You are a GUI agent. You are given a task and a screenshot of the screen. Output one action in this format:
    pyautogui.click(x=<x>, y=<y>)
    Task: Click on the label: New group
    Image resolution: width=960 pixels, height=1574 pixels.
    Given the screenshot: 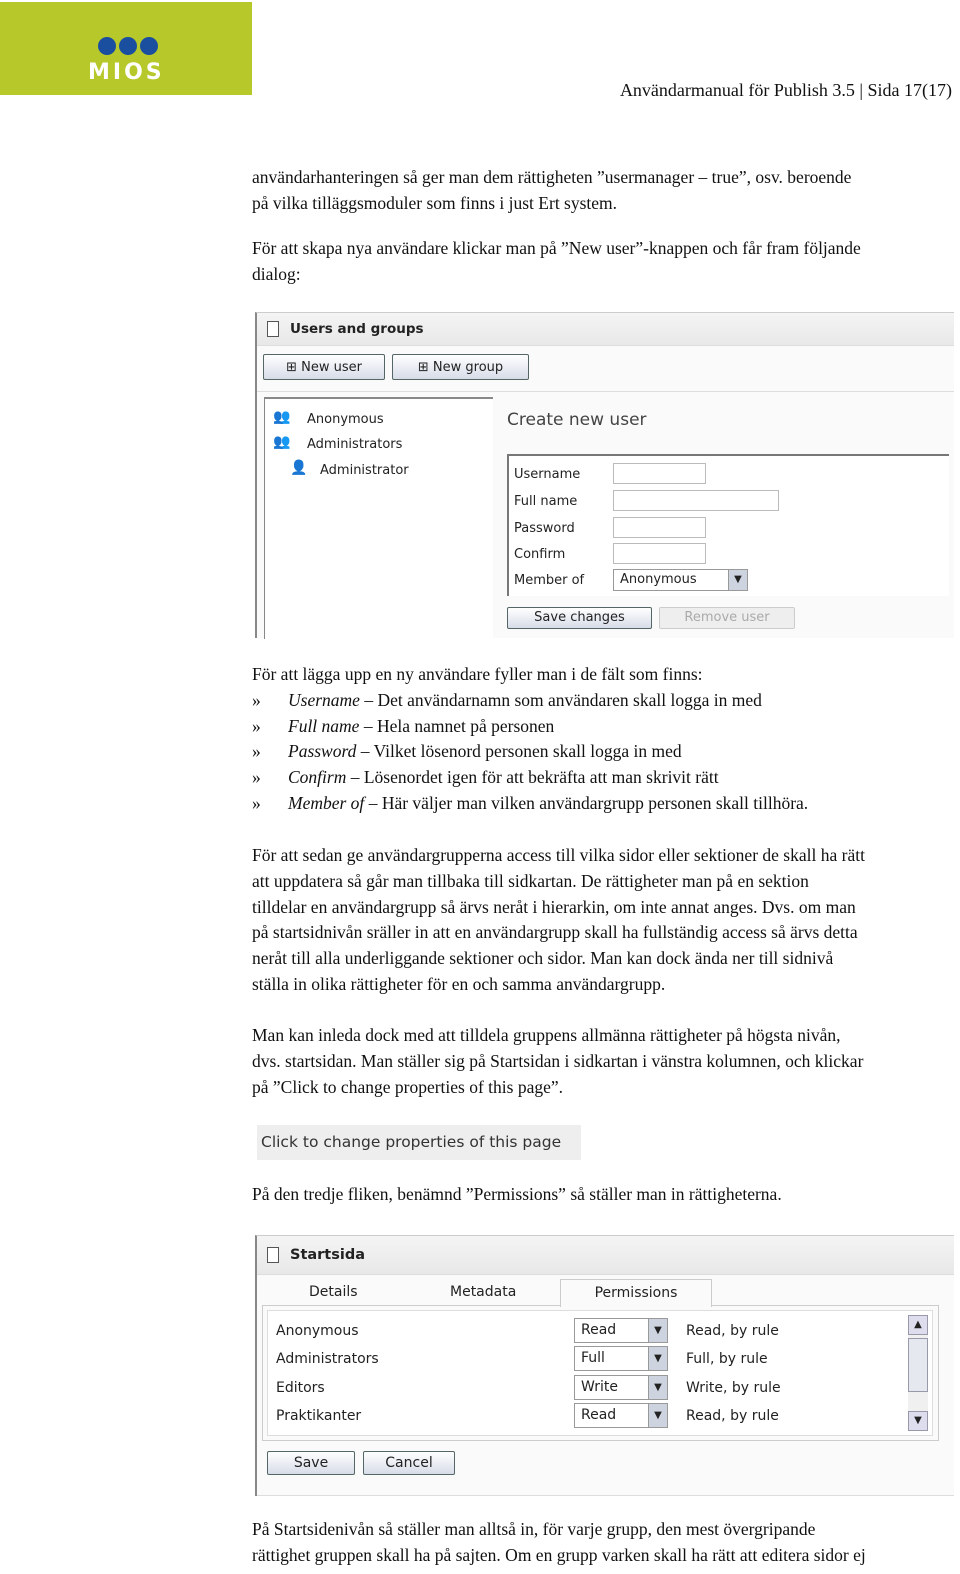 What is the action you would take?
    pyautogui.click(x=468, y=367)
    